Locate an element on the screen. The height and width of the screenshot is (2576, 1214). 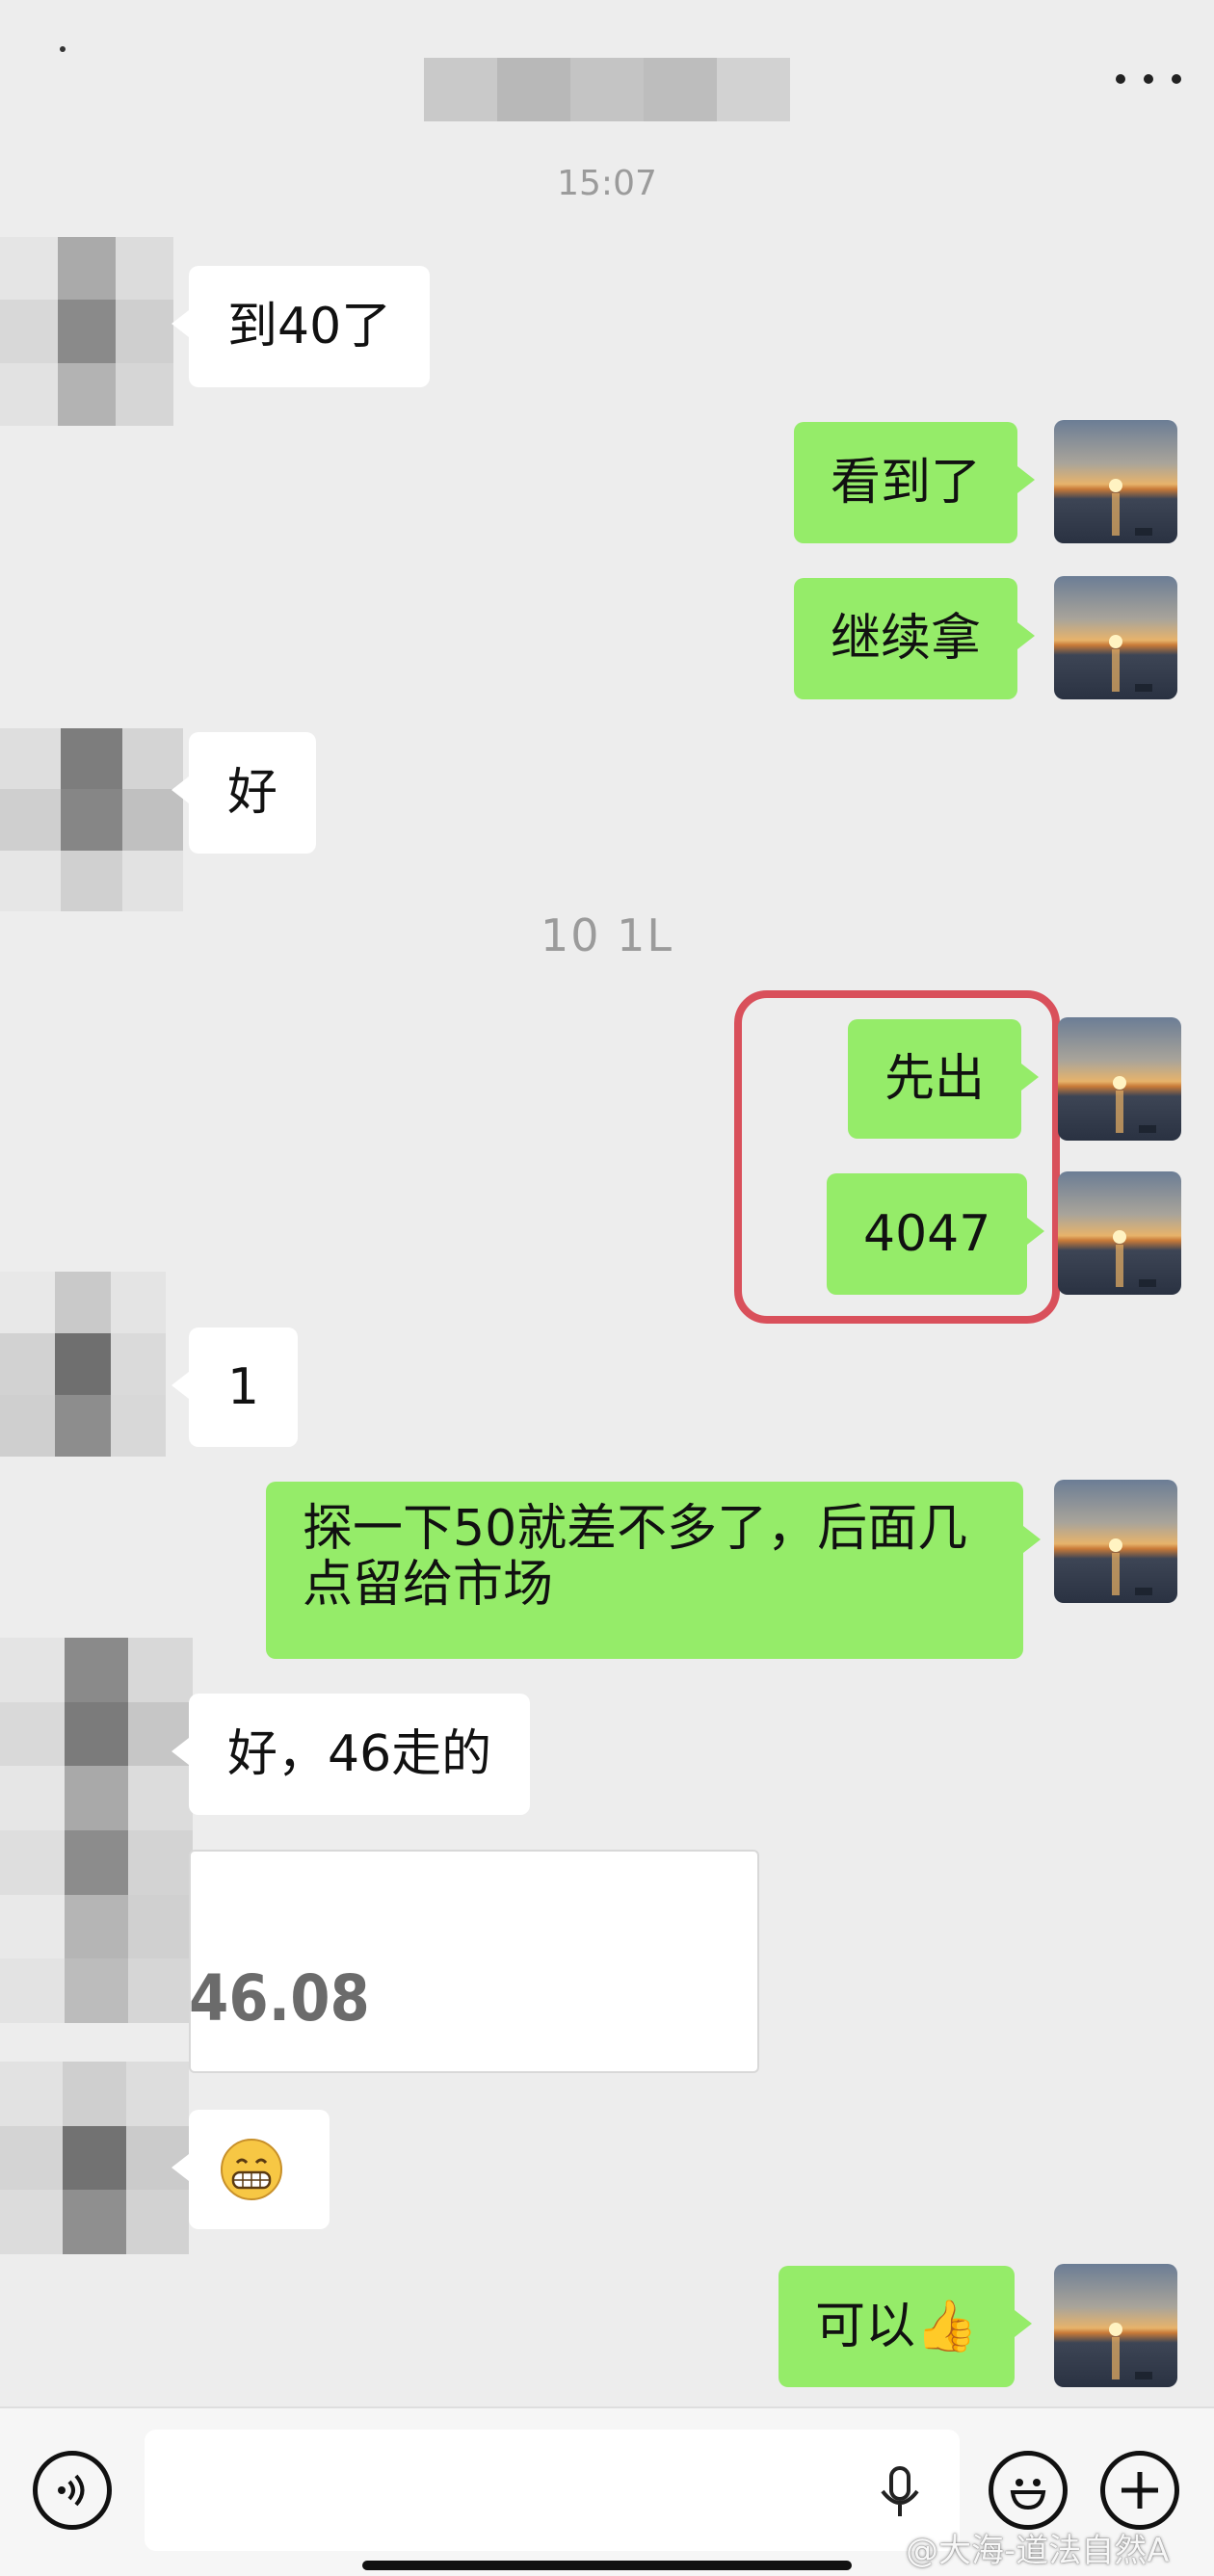
emoji-icon is located at coordinates (1028, 2491).